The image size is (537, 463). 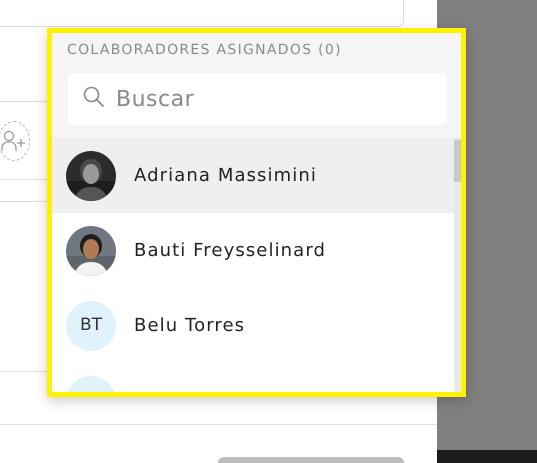 I want to click on scrollbar, so click(x=457, y=265).